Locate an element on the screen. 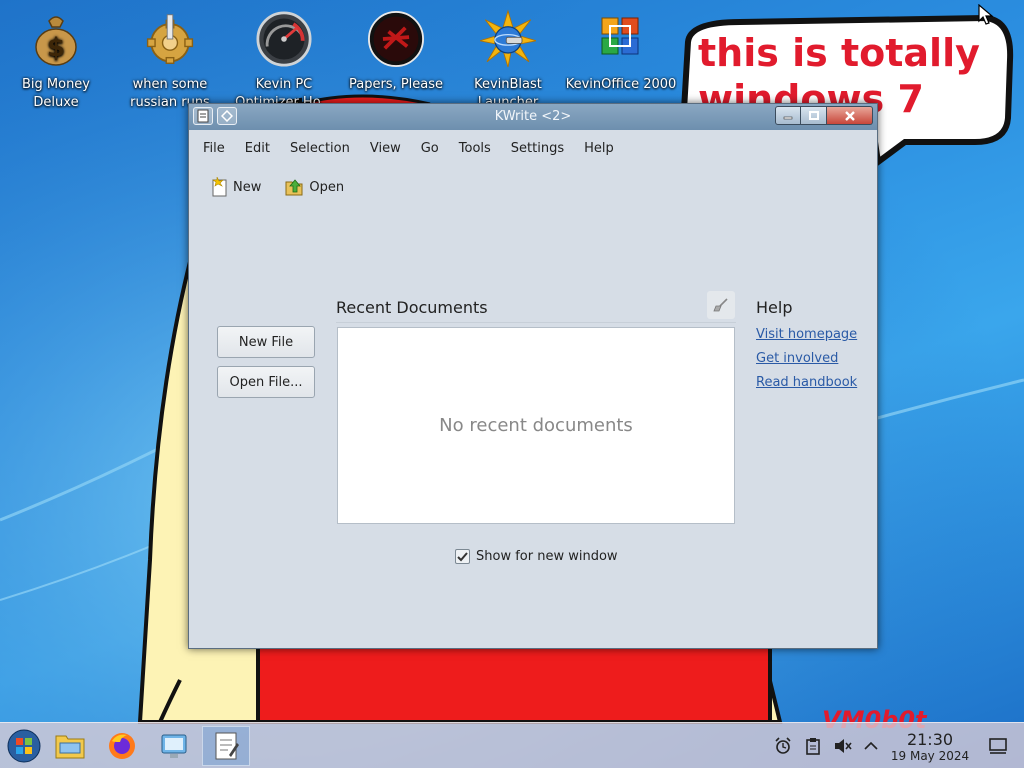 The image size is (1024, 768). clear-broom-icon is located at coordinates (720, 305).